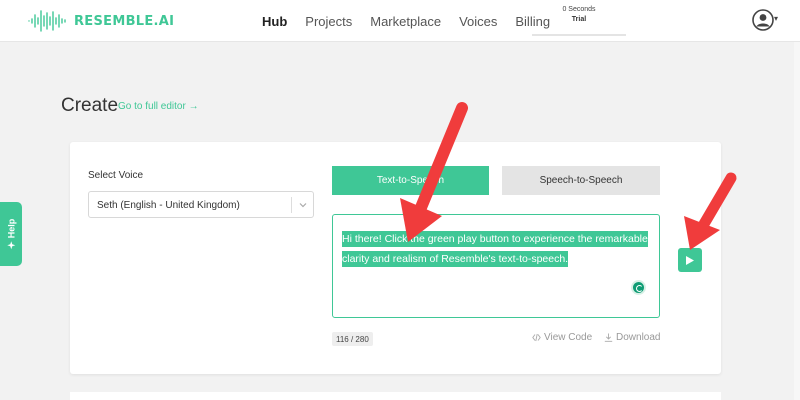 This screenshot has height=400, width=800. Describe the element at coordinates (352, 339) in the screenshot. I see `character-count: 116 / 280` at that location.